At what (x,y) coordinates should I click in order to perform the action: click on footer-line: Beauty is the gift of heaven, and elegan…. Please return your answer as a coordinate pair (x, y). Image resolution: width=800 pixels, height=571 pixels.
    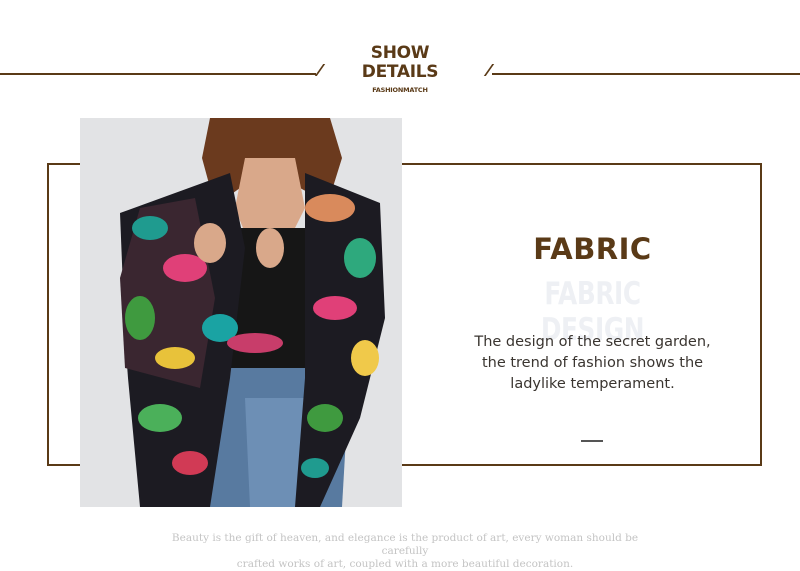
    Looking at the image, I should click on (405, 544).